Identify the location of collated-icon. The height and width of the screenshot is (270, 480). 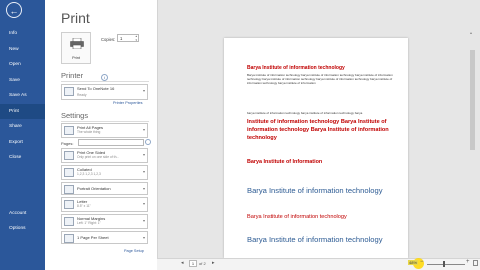
(69, 172).